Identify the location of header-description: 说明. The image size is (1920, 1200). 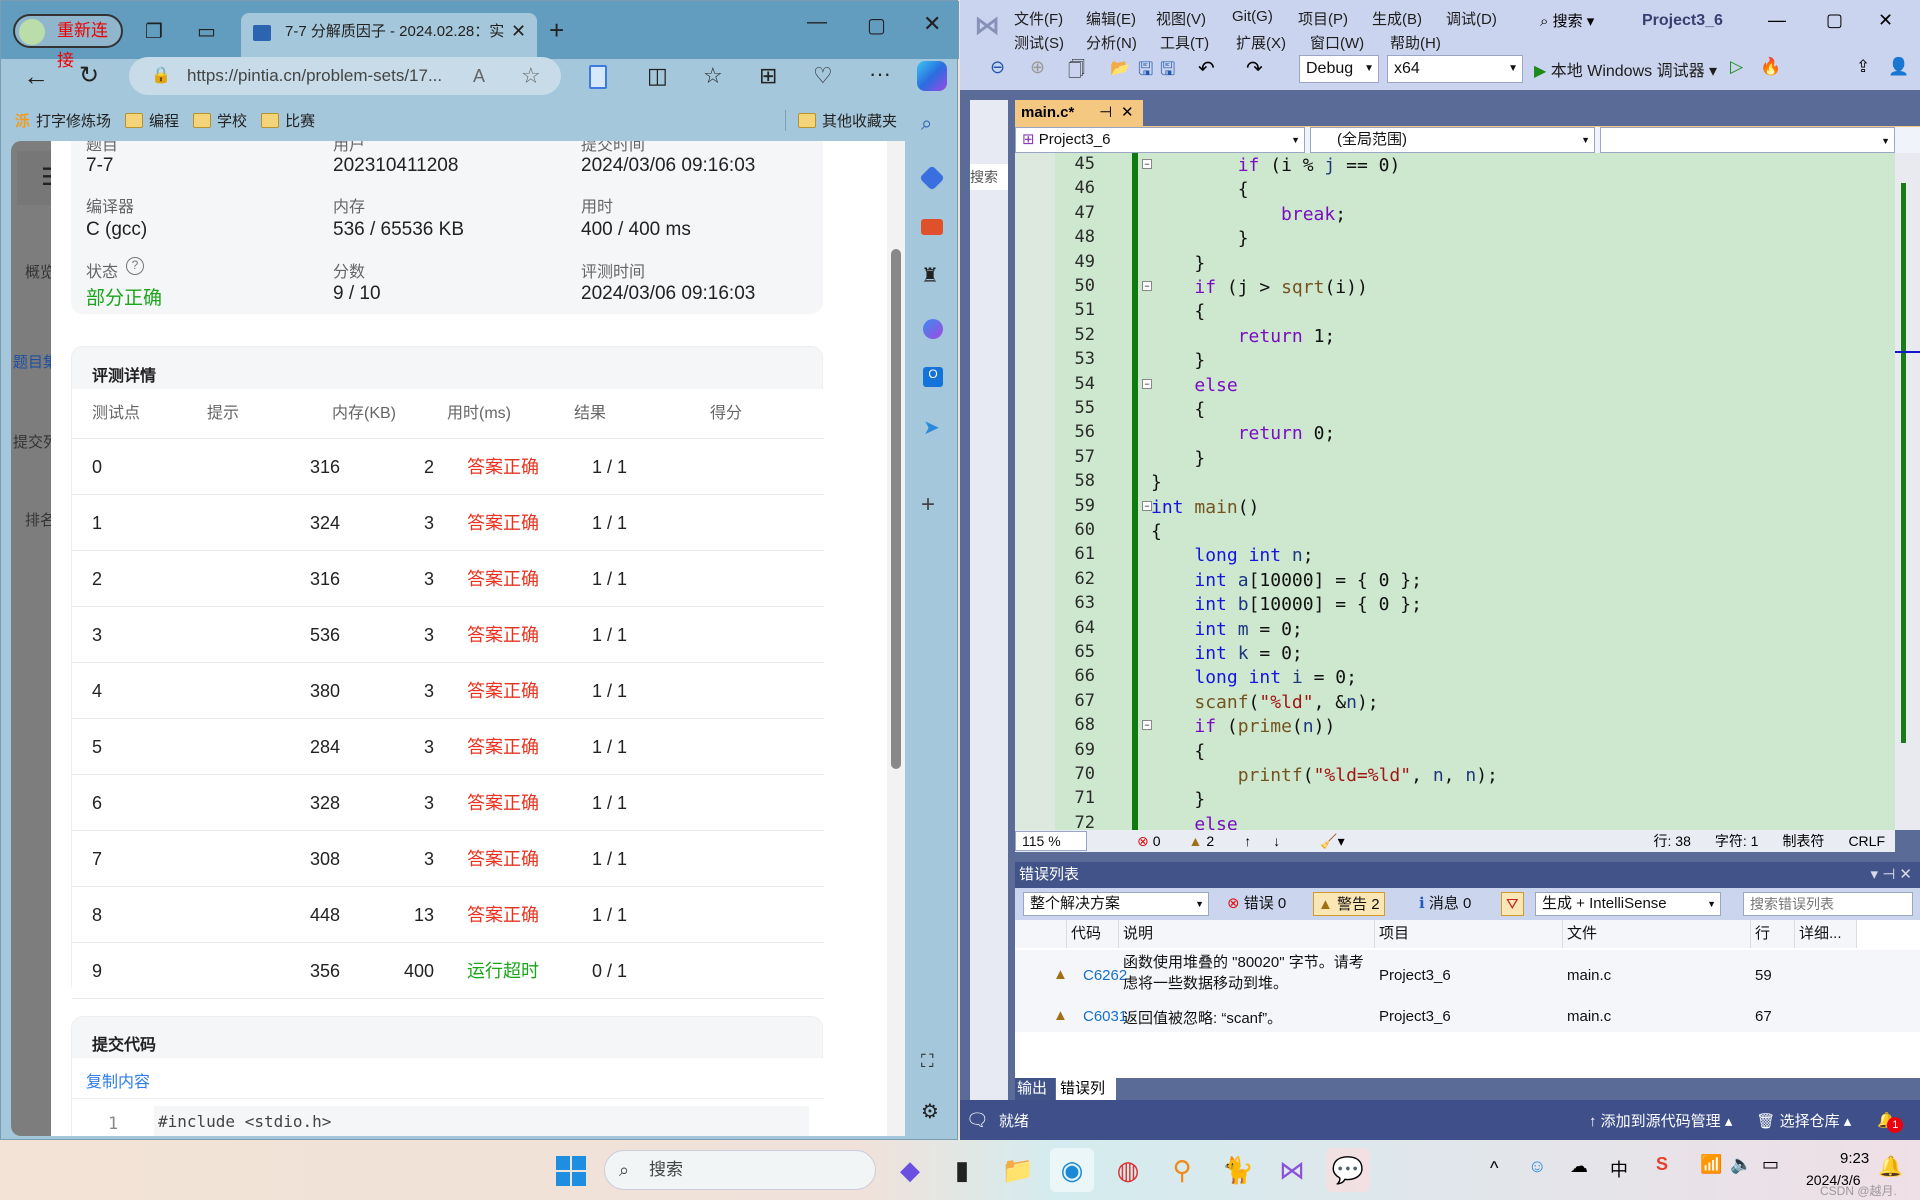
(1247, 934).